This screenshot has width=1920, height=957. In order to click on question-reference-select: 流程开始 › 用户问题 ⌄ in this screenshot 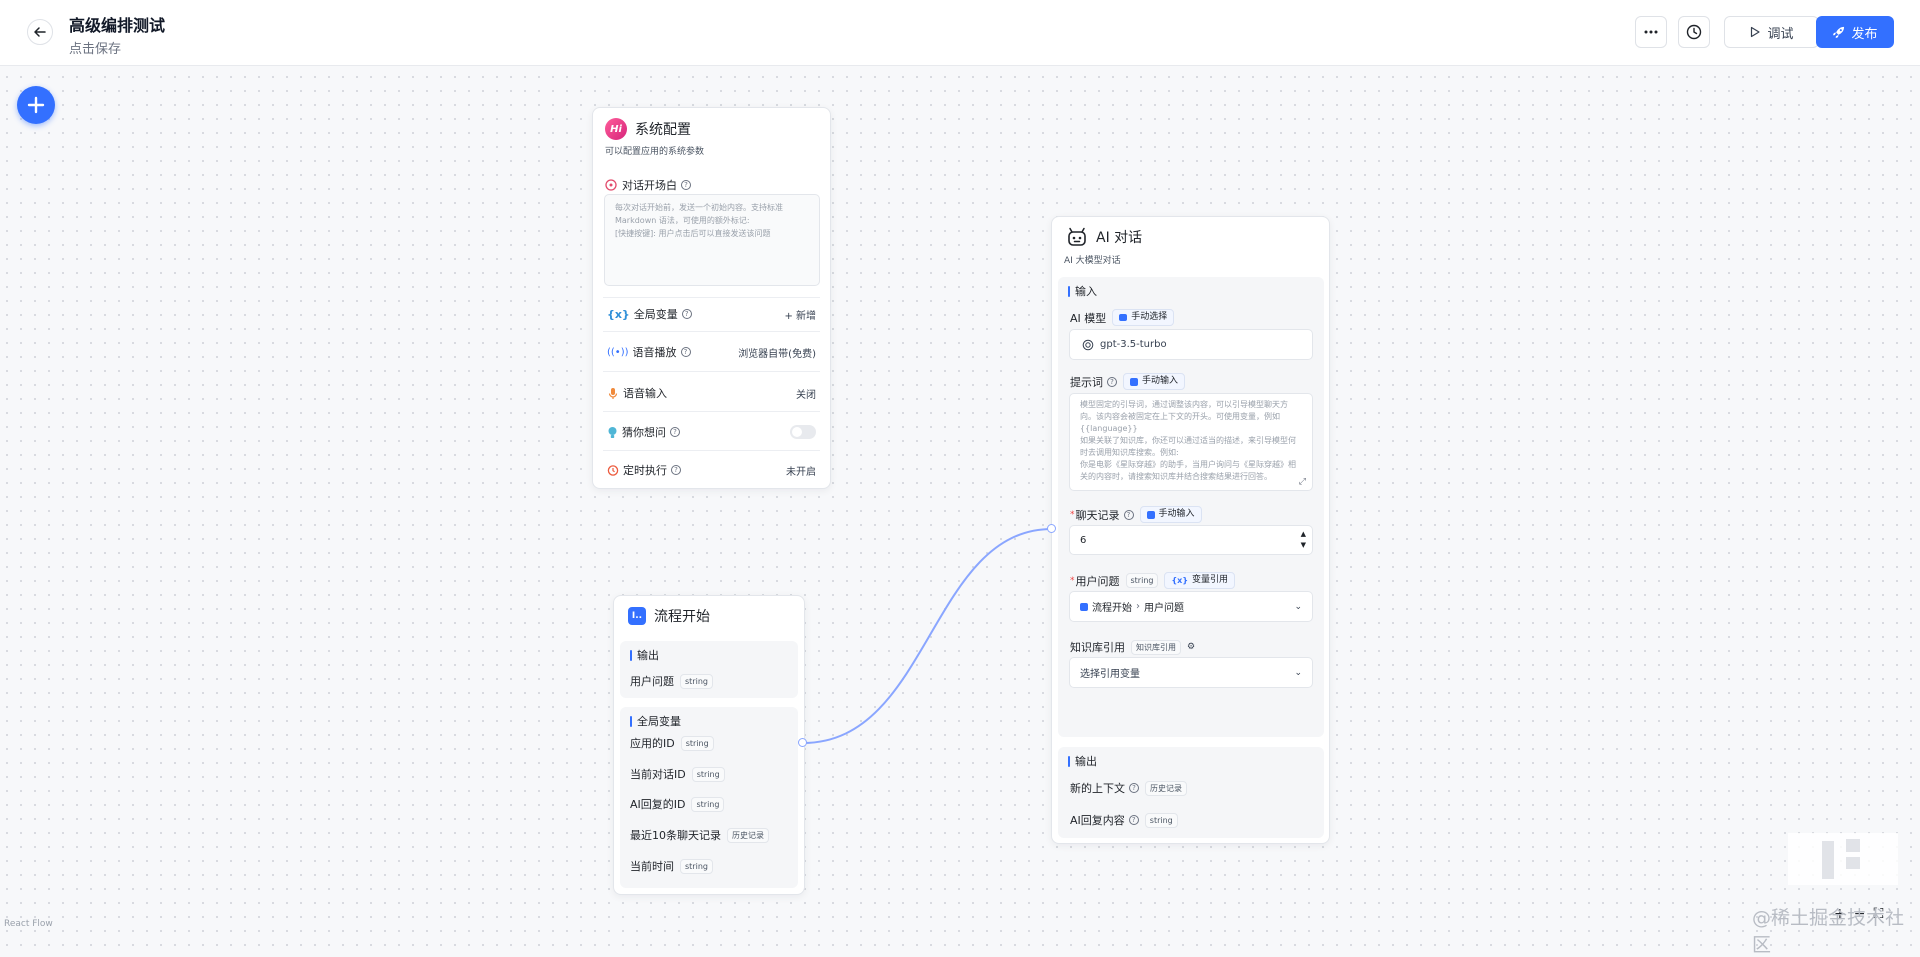, I will do `click(1191, 606)`.